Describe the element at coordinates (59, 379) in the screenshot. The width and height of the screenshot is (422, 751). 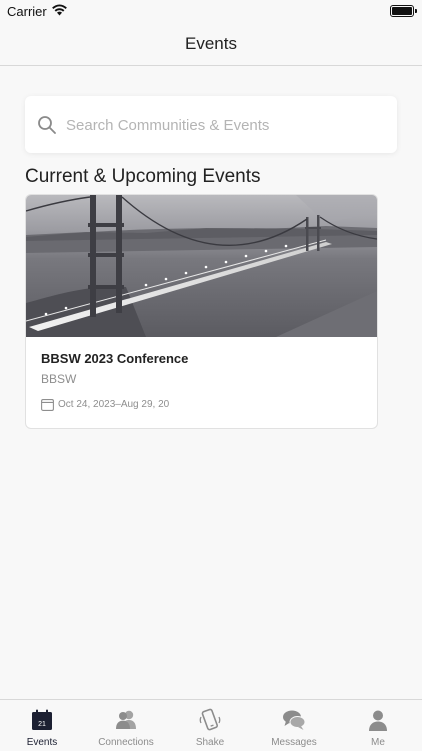
I see `event-organizer: BBSW` at that location.